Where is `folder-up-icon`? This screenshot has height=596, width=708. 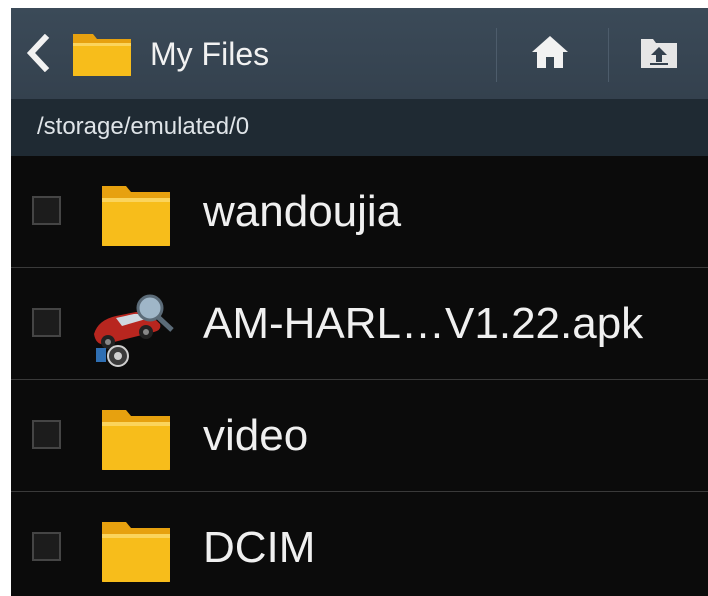 folder-up-icon is located at coordinates (659, 53).